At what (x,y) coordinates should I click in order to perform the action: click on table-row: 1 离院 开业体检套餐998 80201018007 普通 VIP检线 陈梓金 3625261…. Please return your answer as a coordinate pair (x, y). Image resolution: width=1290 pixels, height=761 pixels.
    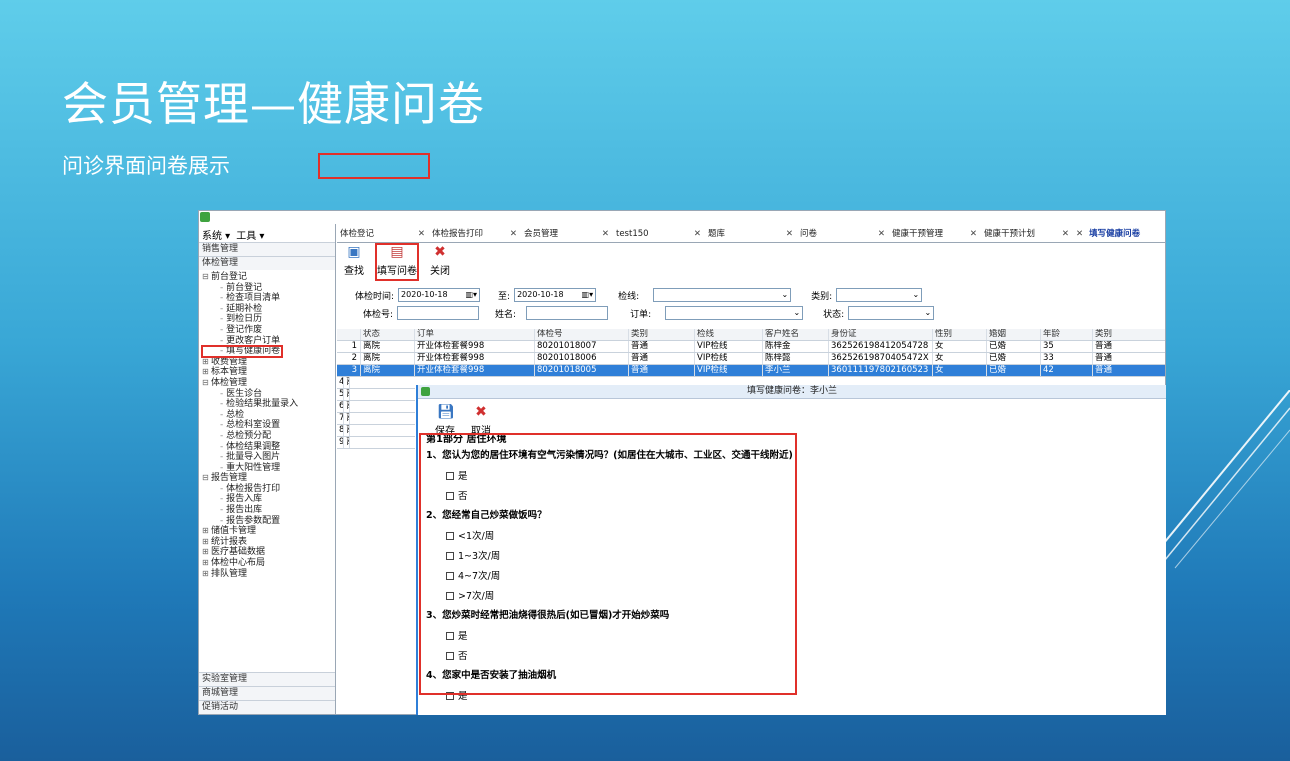
    Looking at the image, I should click on (751, 347).